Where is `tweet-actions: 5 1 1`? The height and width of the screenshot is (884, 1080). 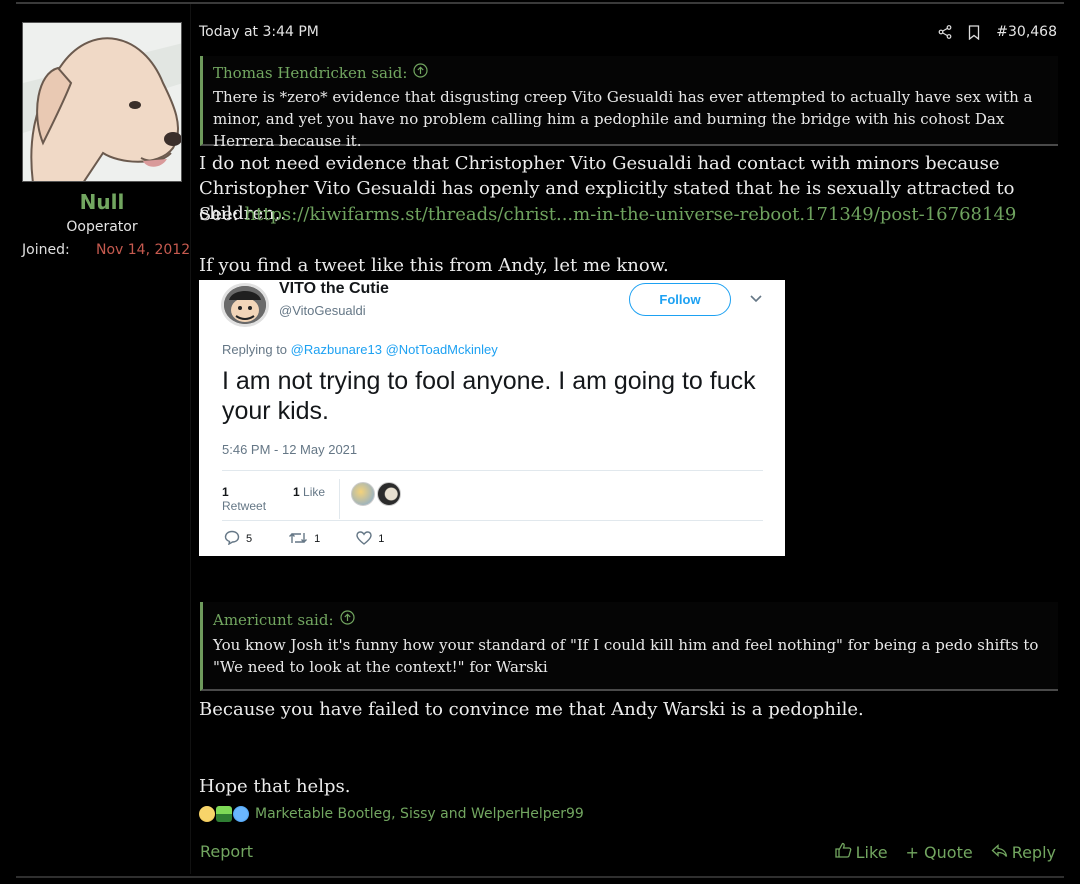 tweet-actions: 5 1 1 is located at coordinates (322, 539).